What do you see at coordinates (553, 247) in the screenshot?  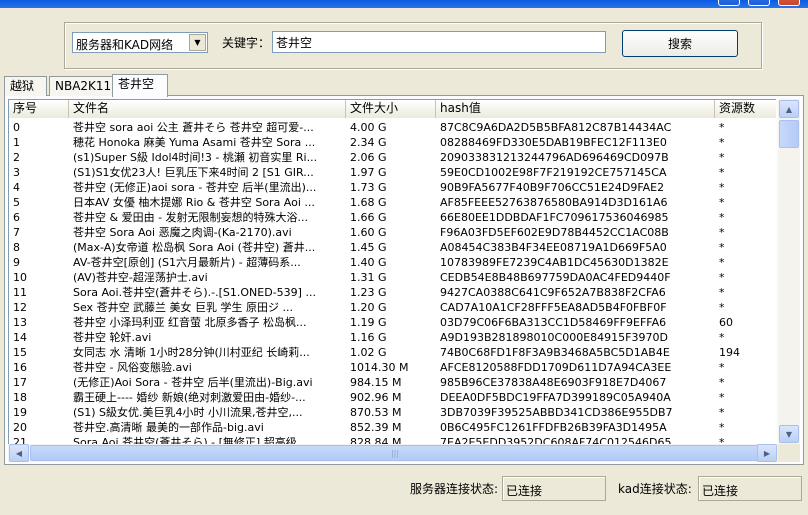 I see `cell-hash: A08454C383B4F34EE08719A1D669F5A0` at bounding box center [553, 247].